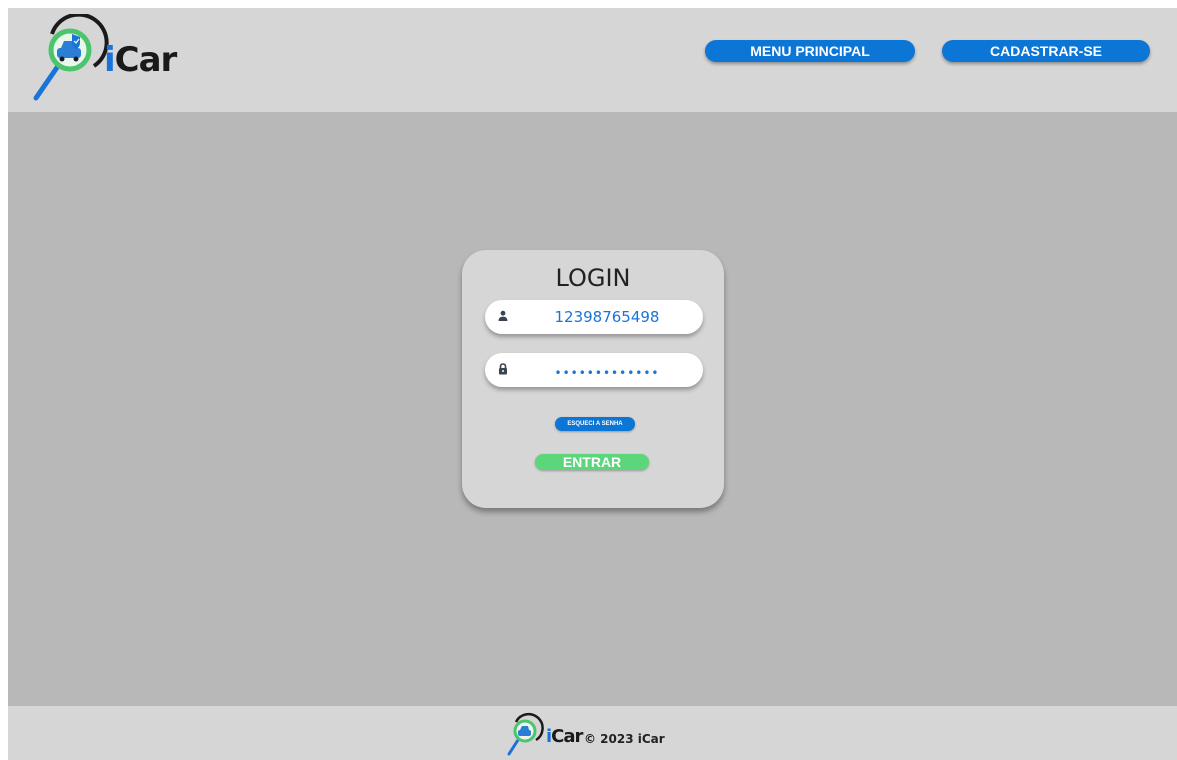  I want to click on forgot-password-button: ESQUECI A SENHA, so click(595, 424).